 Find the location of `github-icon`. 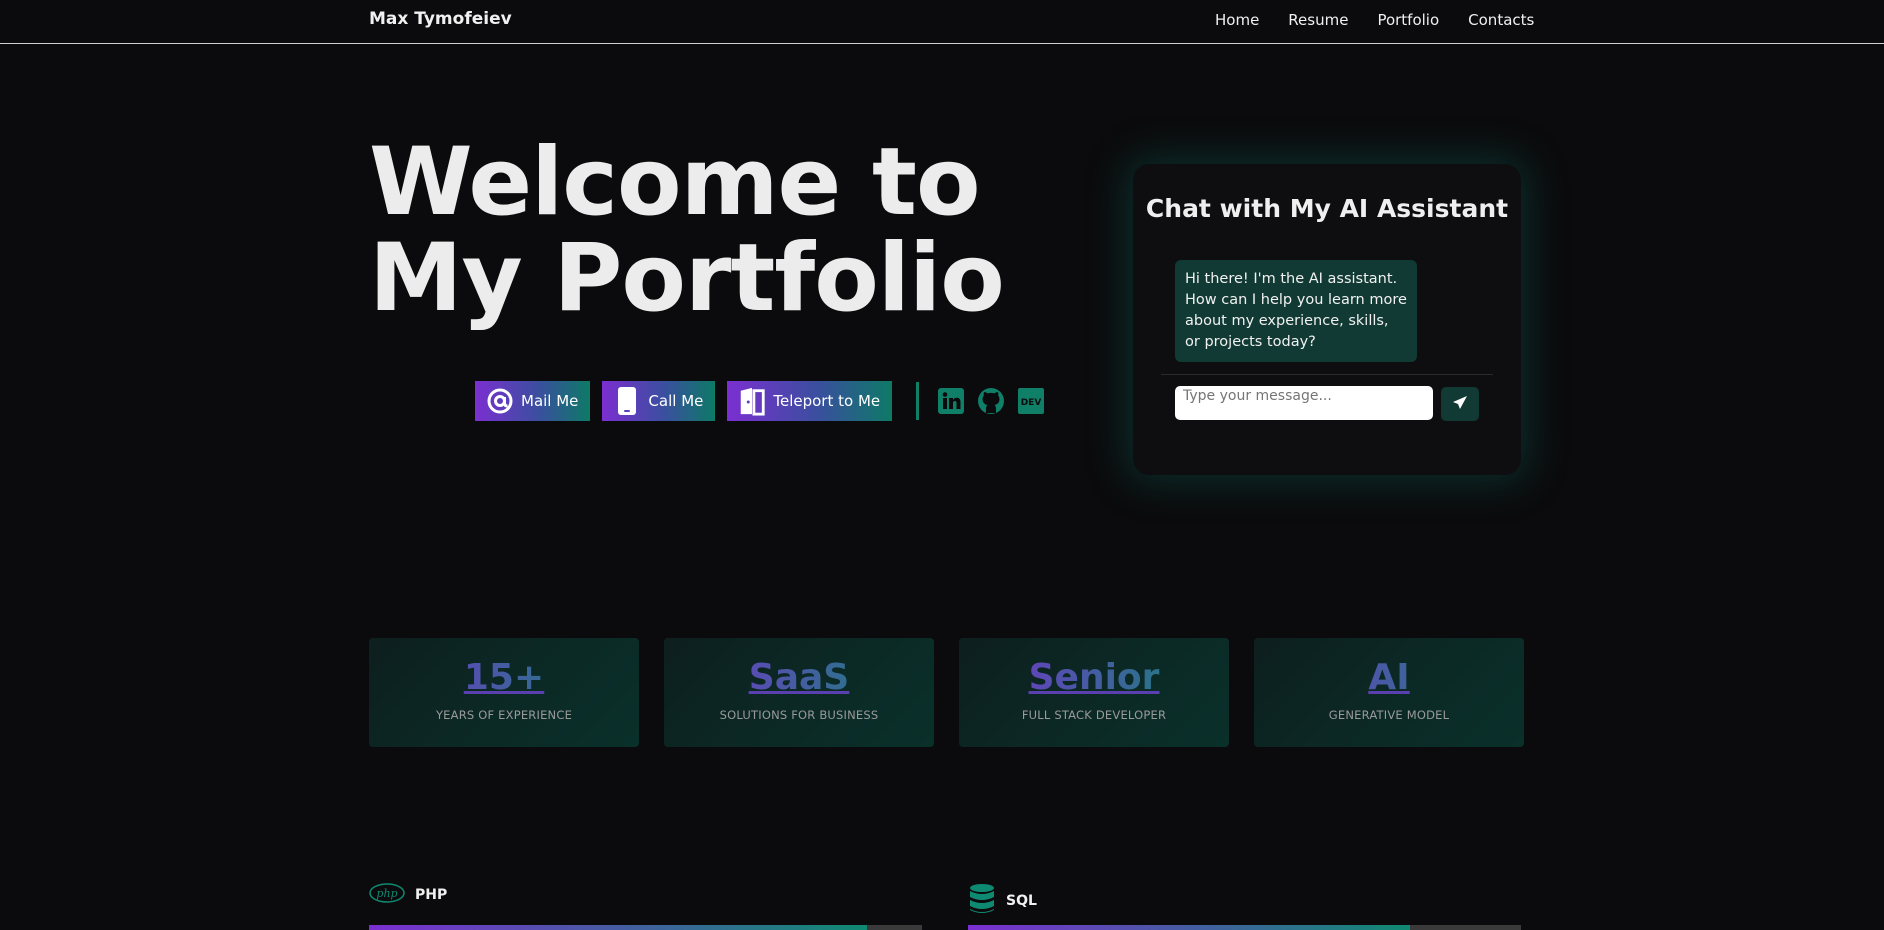

github-icon is located at coordinates (991, 401).